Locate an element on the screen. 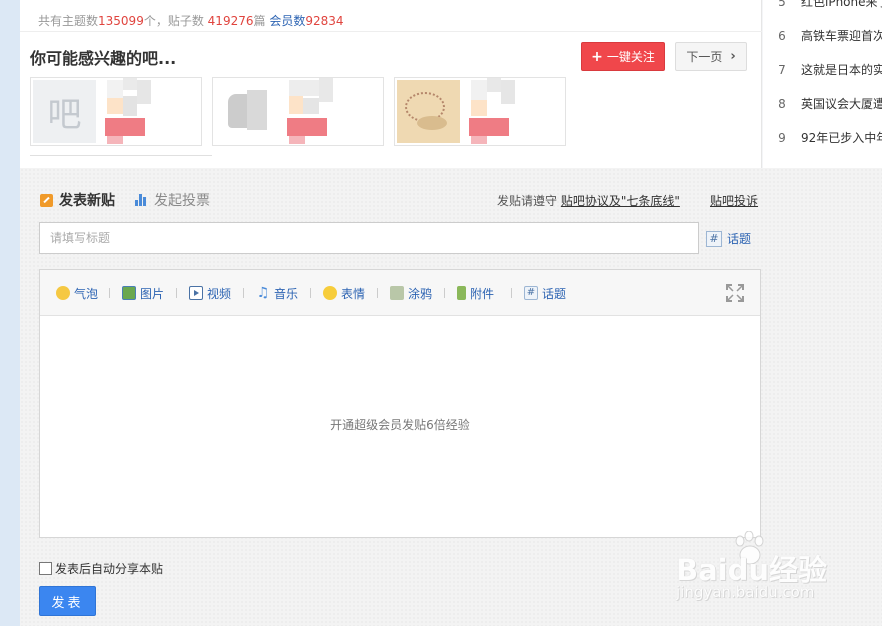  forum-avatar-glyph: 吧 is located at coordinates (64, 115).